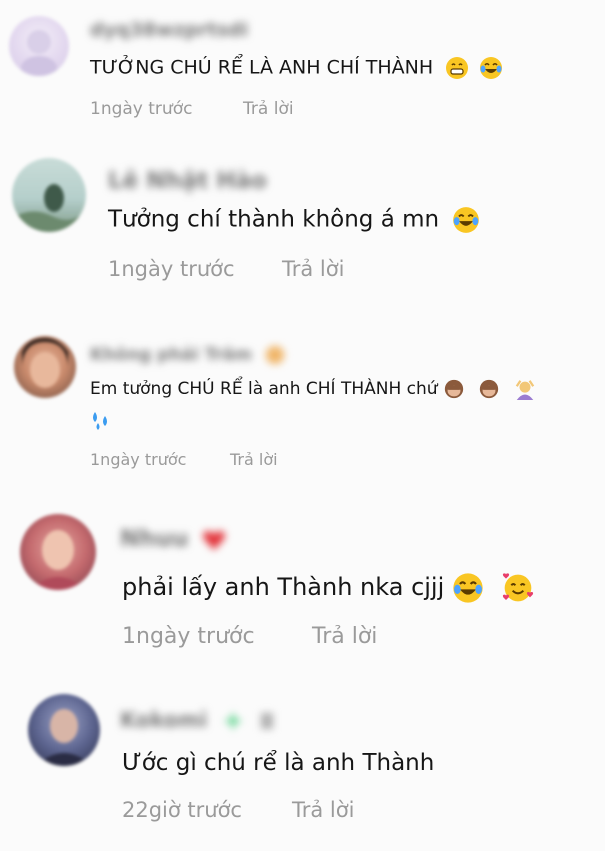 This screenshot has width=605, height=851. What do you see at coordinates (274, 219) in the screenshot?
I see `comment-text-content: Tưởng chí thành không á mn` at bounding box center [274, 219].